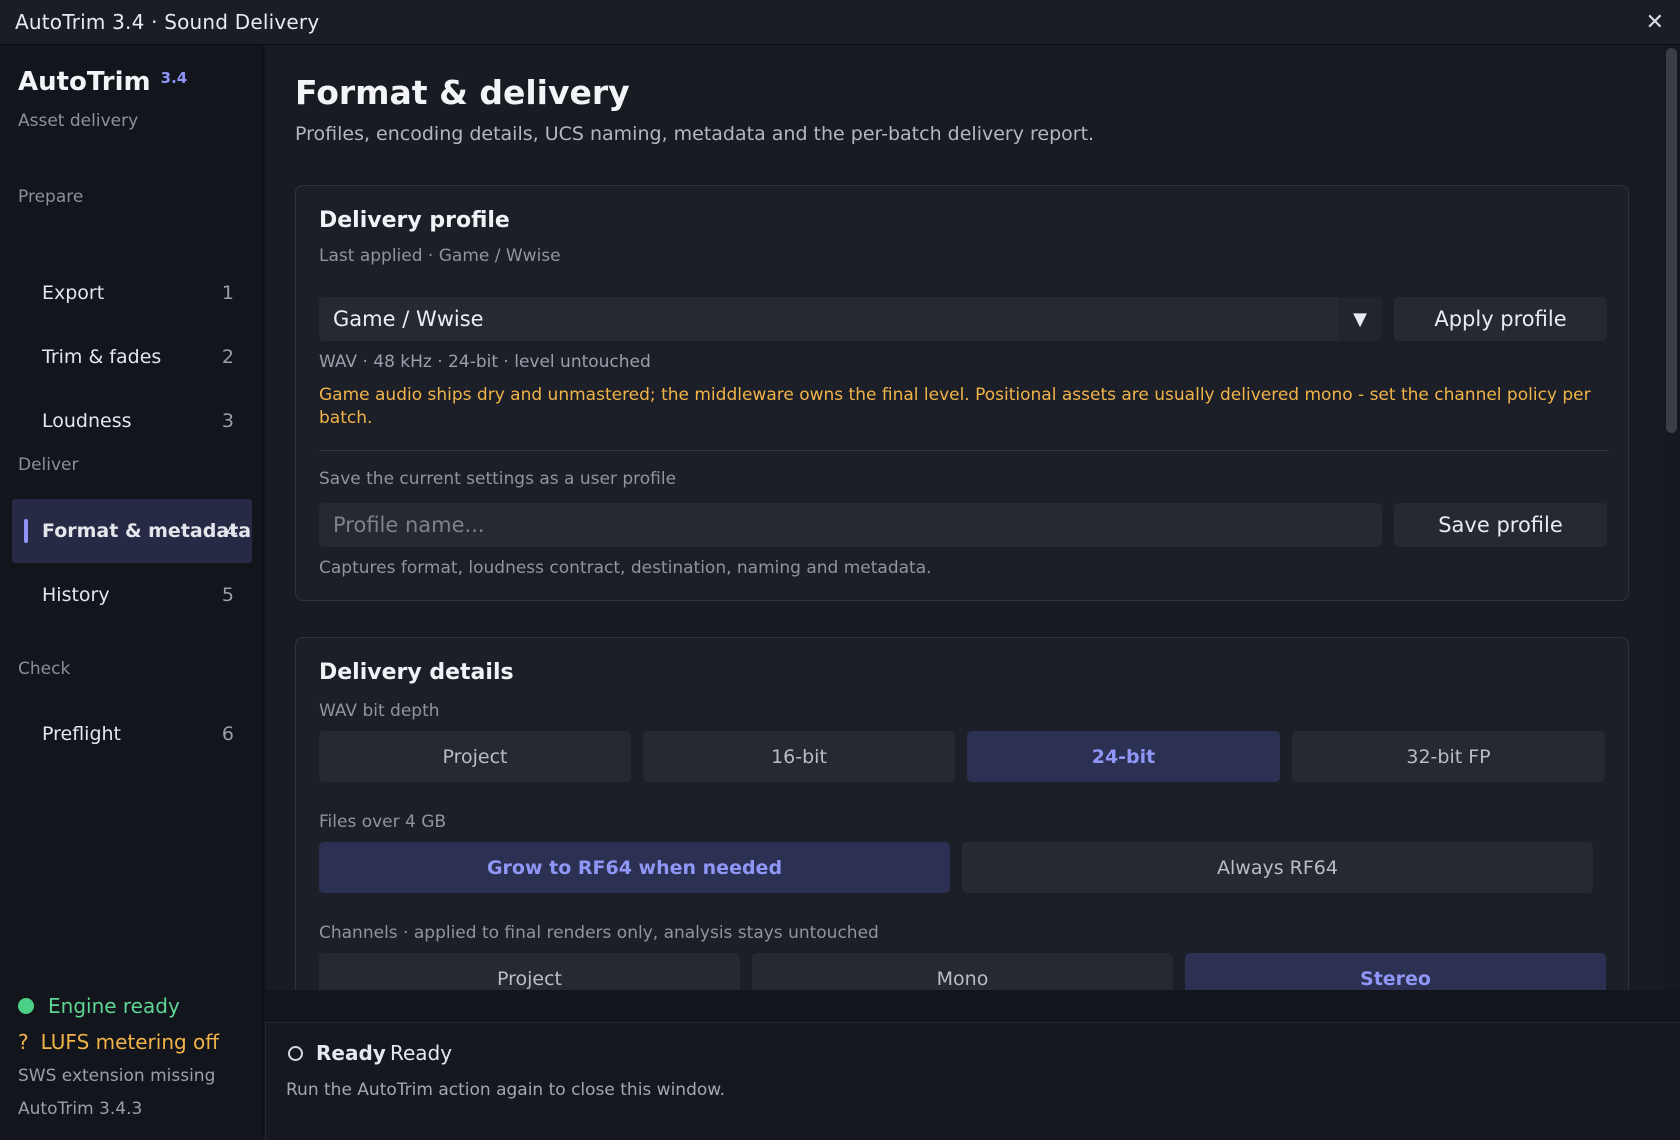  What do you see at coordinates (147, 531) in the screenshot?
I see `sidebar-item-label: Format & metadata` at bounding box center [147, 531].